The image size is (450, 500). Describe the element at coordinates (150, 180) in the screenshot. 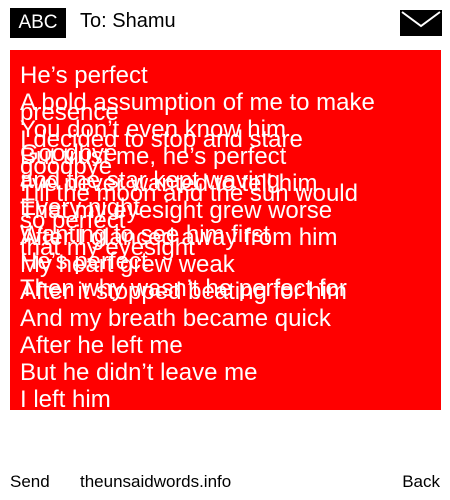

I see `message-line: and the star kept waving` at that location.